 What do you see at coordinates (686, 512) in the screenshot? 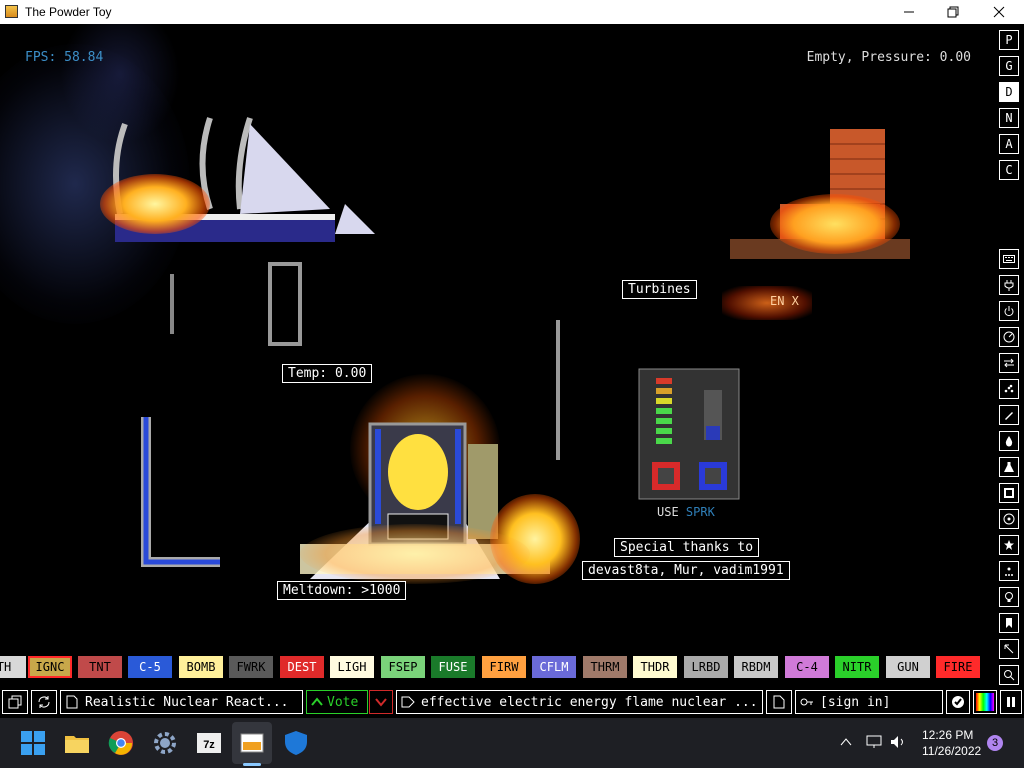
I see `use-spark-hint: USE SPRK` at bounding box center [686, 512].